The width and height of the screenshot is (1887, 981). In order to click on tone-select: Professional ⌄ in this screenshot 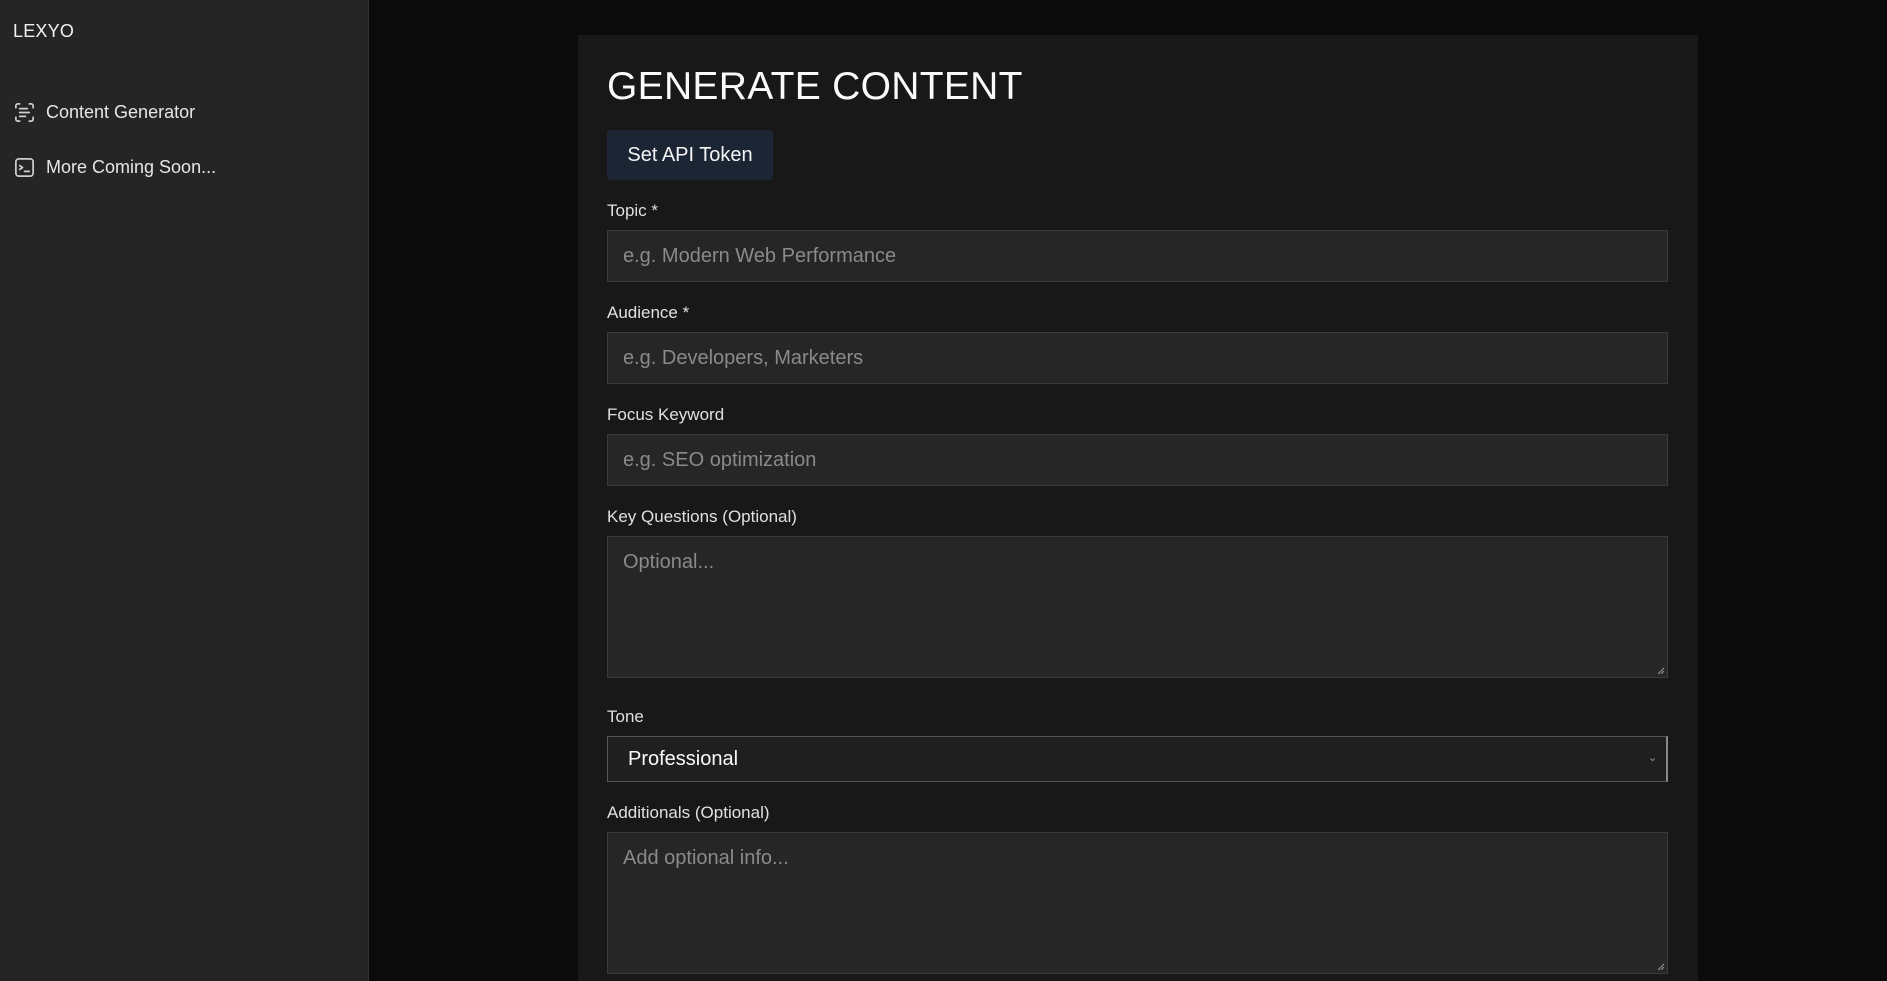, I will do `click(1137, 759)`.